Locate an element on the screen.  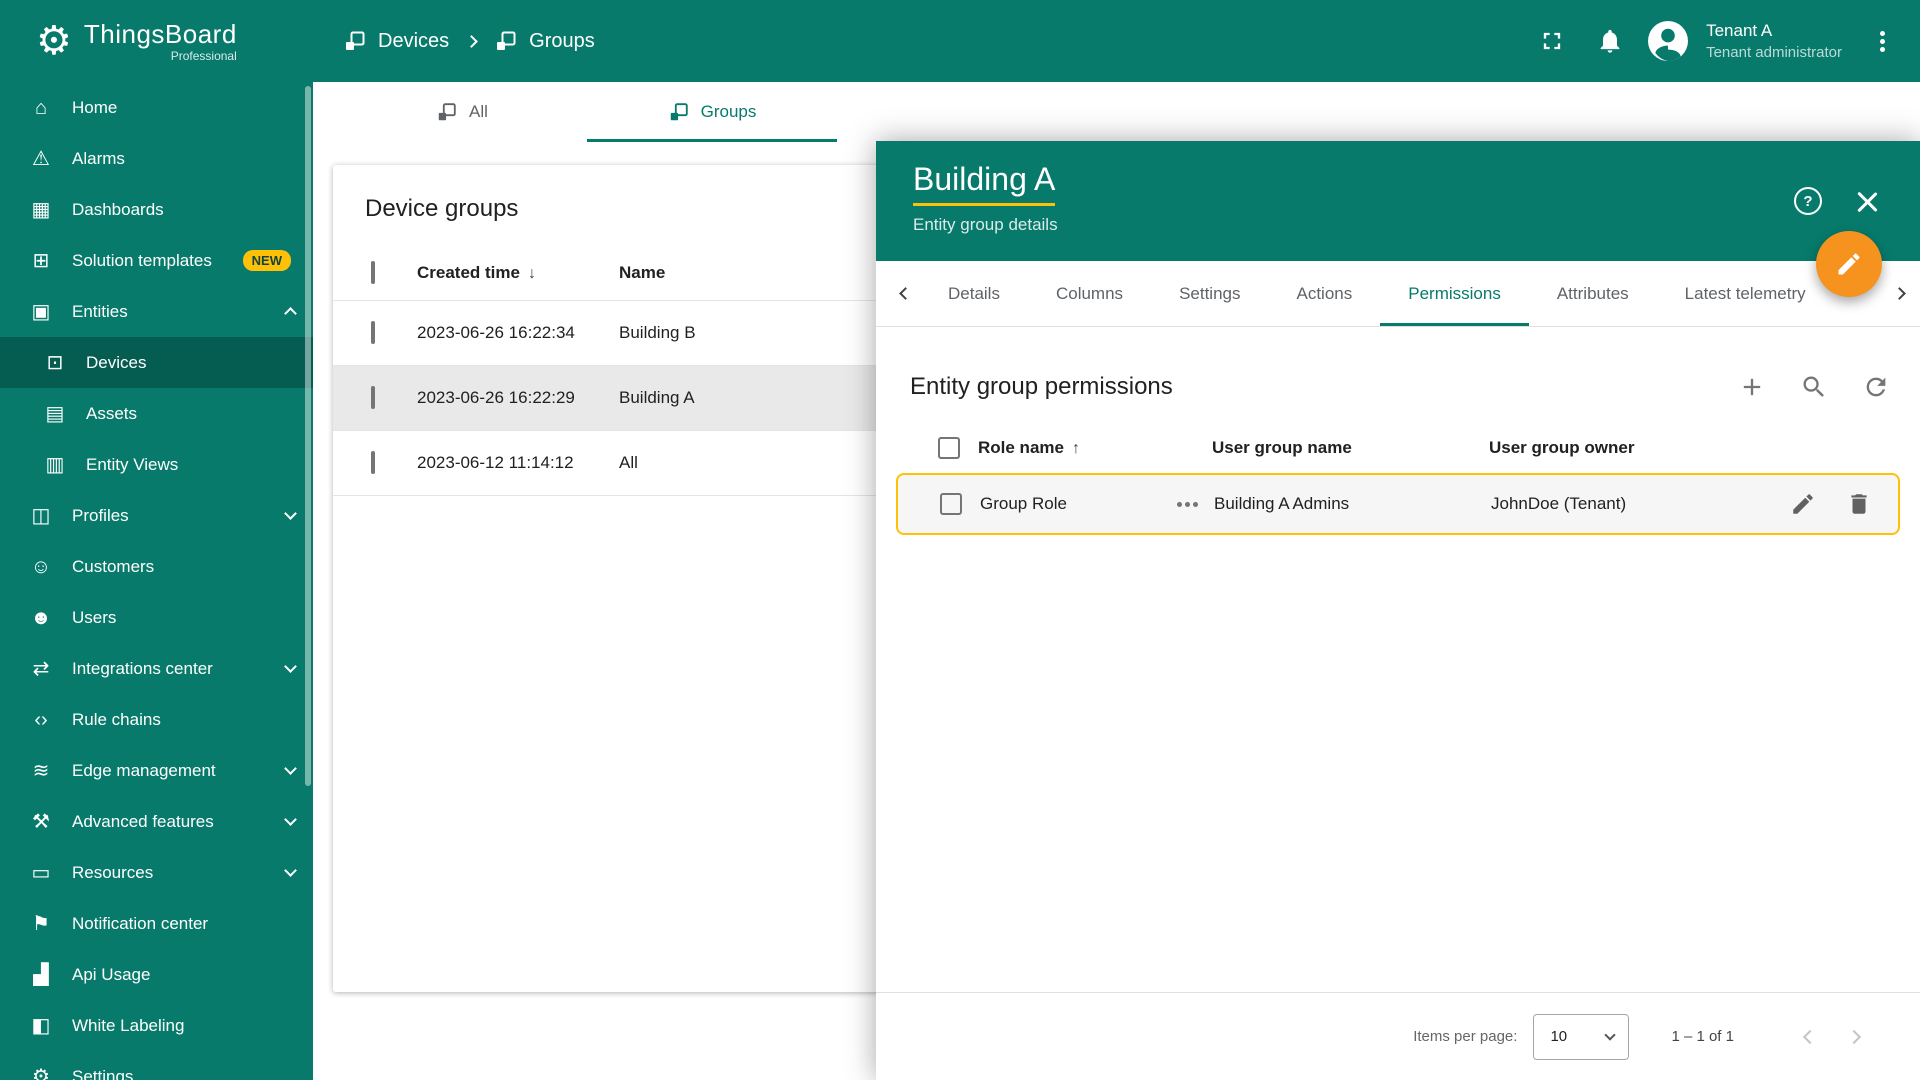
sidebar-item-label: Assets is located at coordinates (112, 413).